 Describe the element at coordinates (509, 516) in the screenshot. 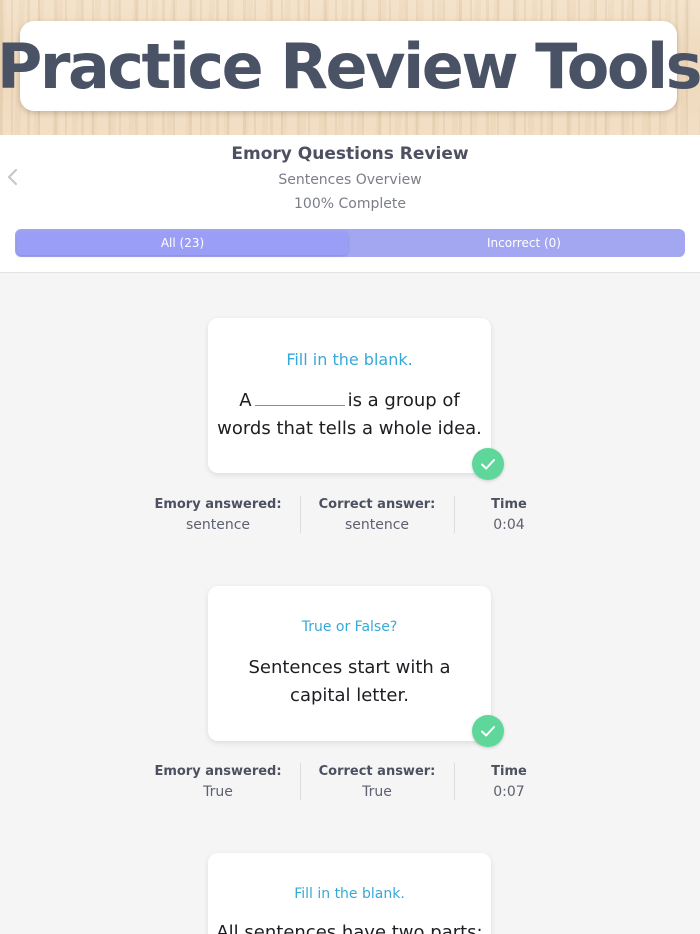

I see `stat-time: Time 0:04` at that location.